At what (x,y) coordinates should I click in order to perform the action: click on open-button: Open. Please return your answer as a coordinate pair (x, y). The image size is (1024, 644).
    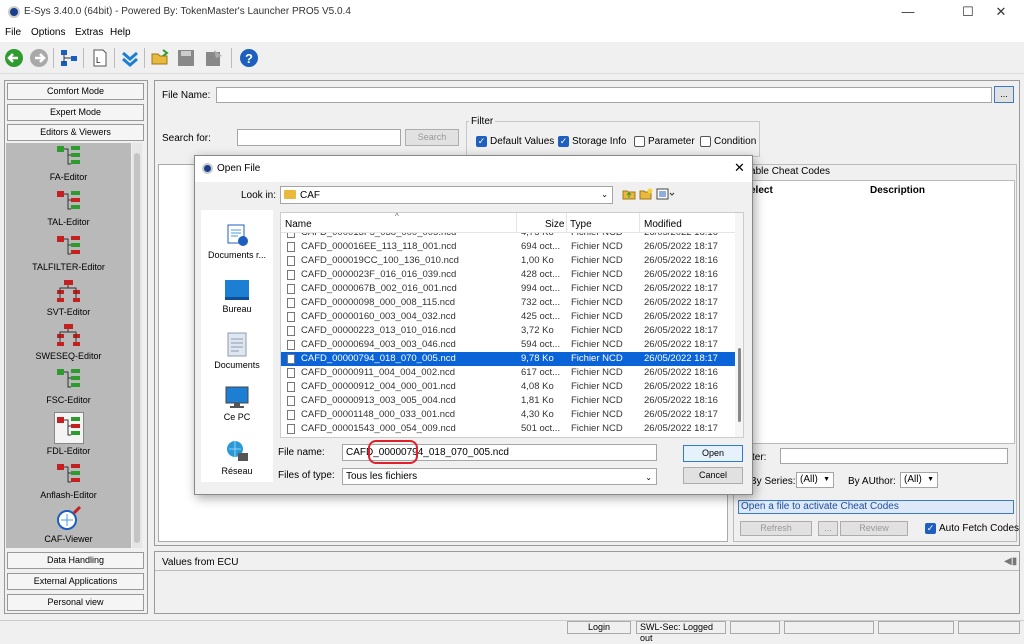
    Looking at the image, I should click on (713, 453).